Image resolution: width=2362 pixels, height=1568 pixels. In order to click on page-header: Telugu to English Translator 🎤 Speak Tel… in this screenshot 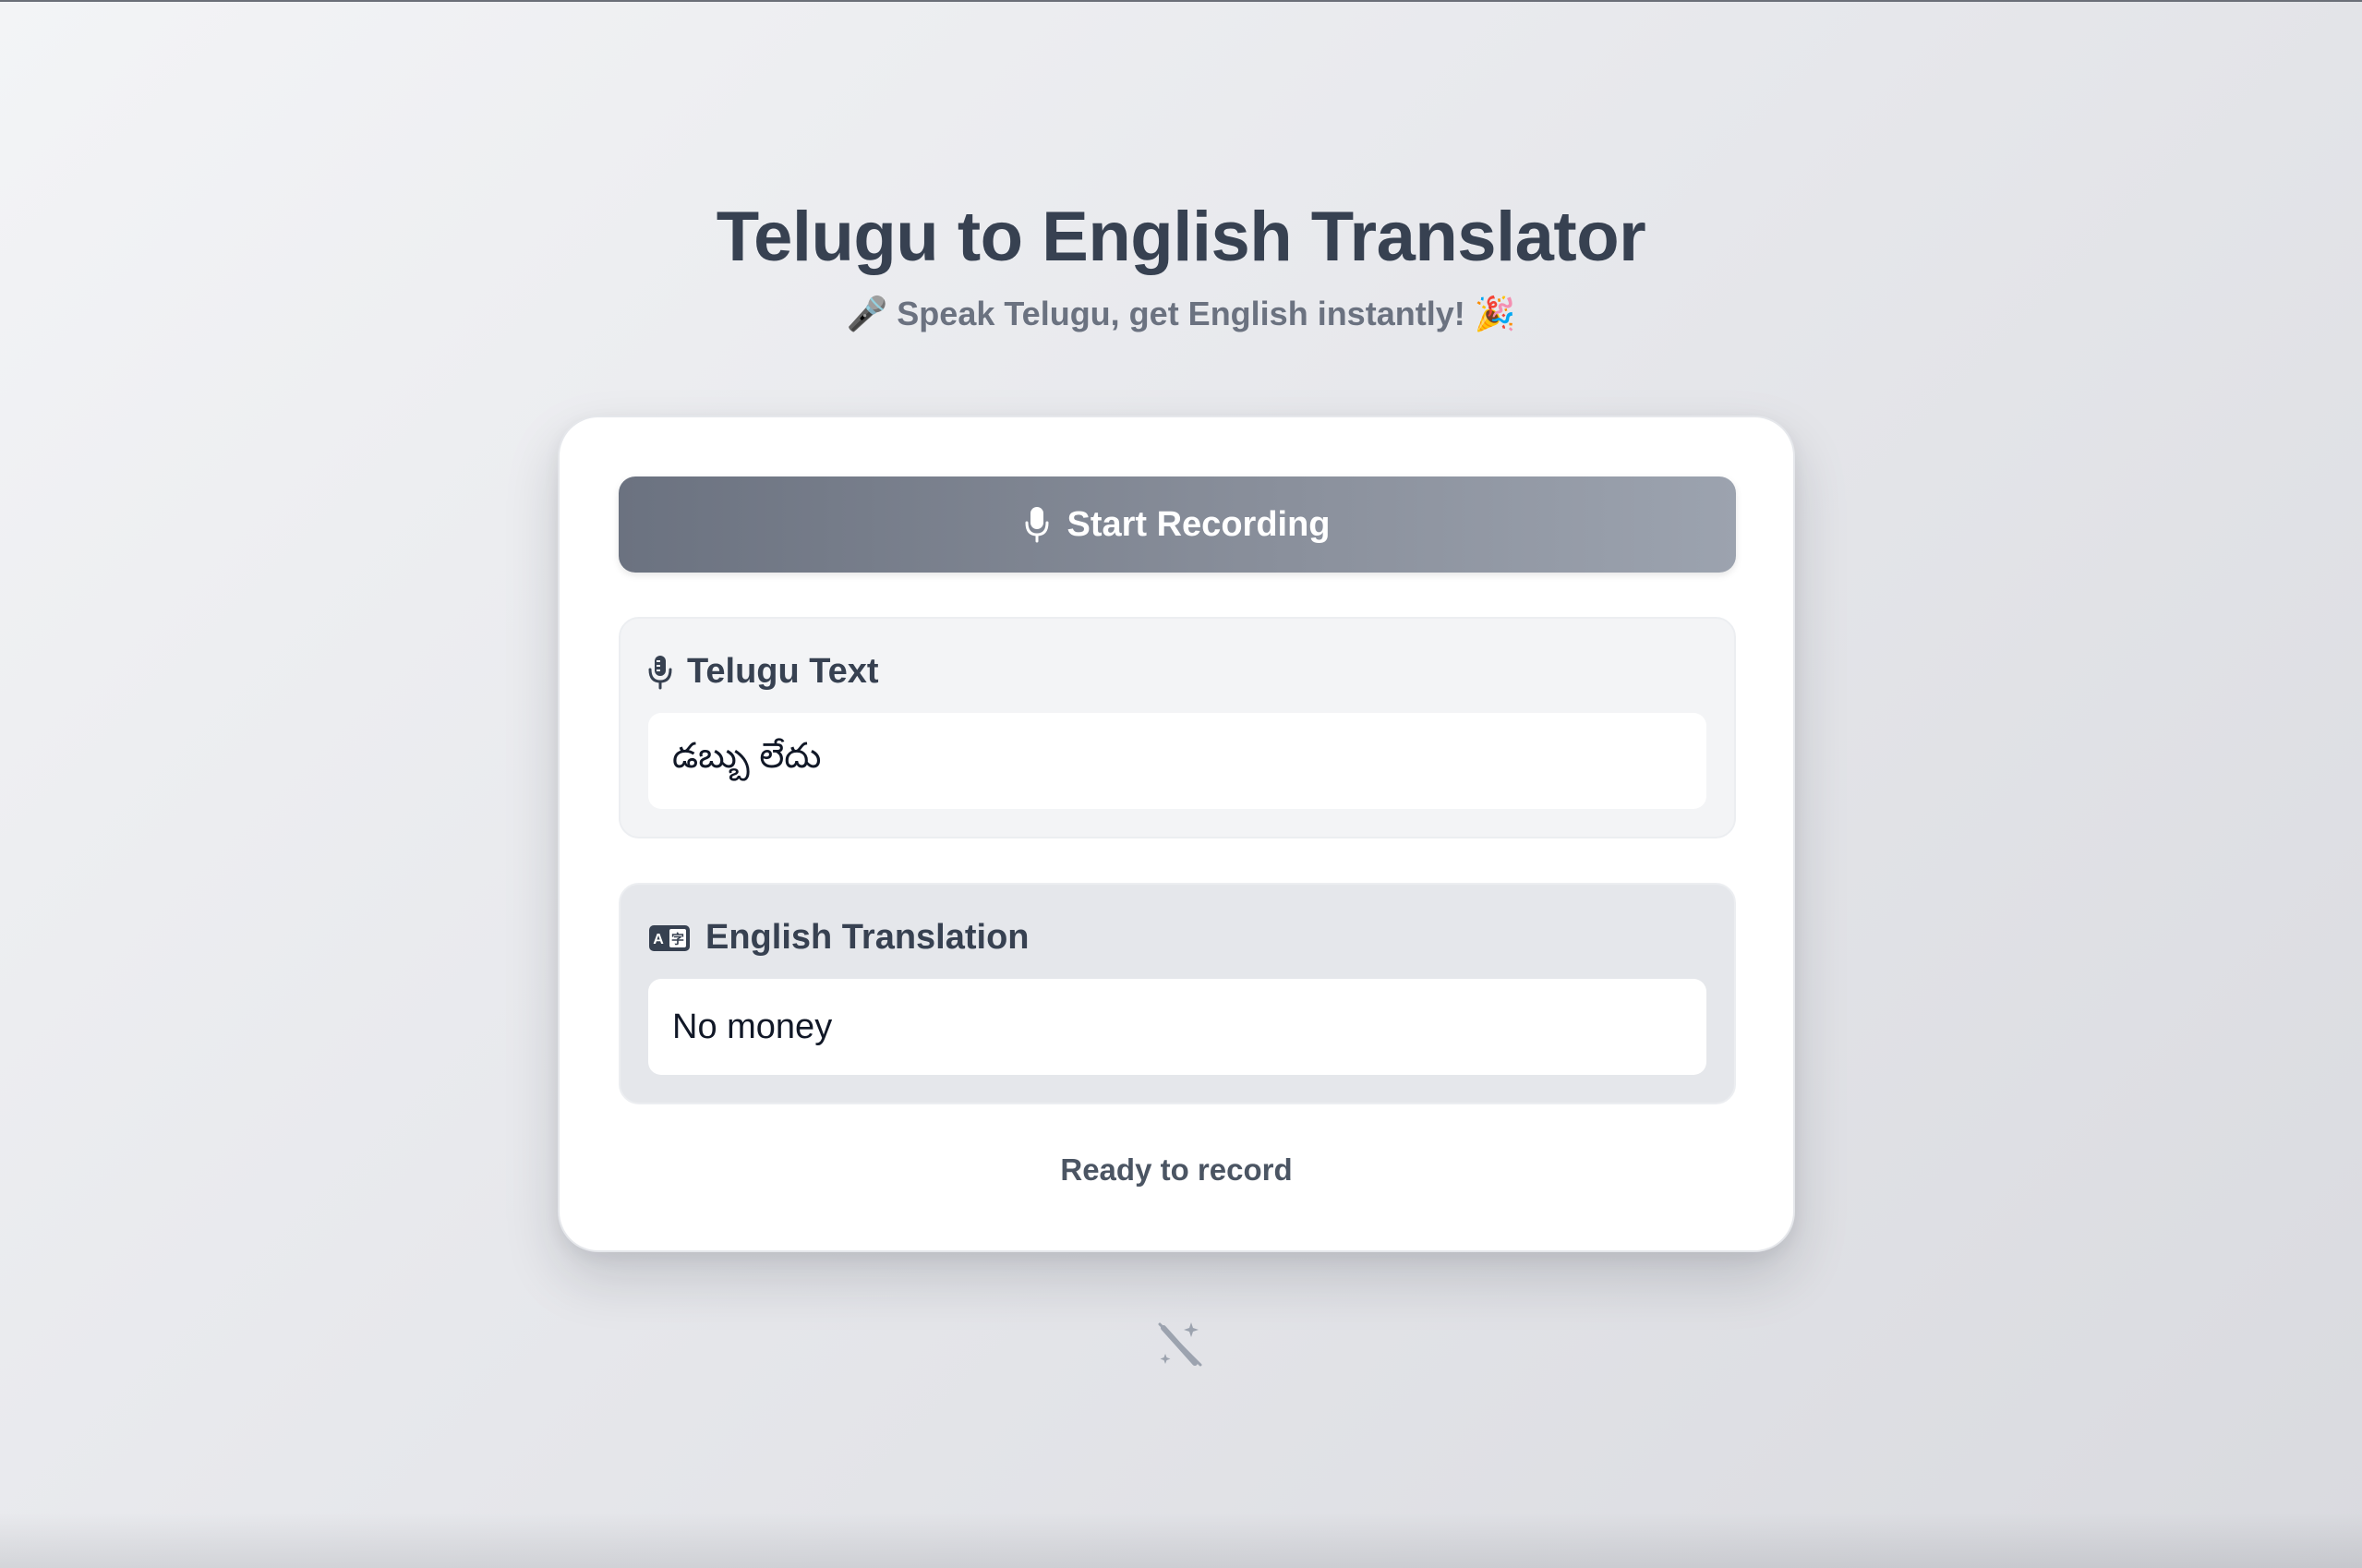, I will do `click(1181, 265)`.